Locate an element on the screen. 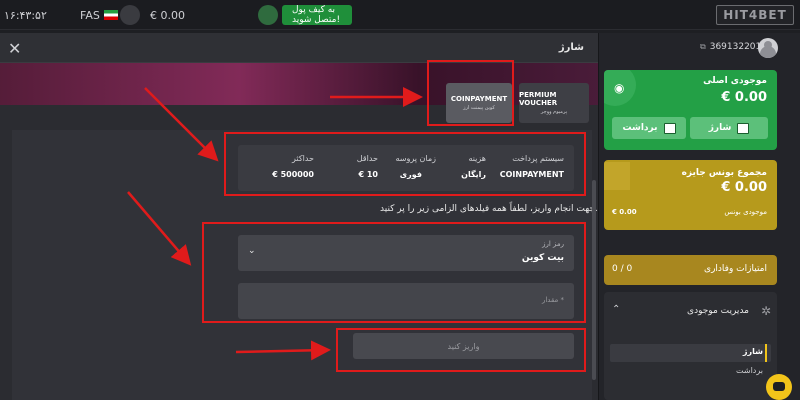 This screenshot has height=400, width=800. bonus-value: € 0.00 is located at coordinates (744, 187).